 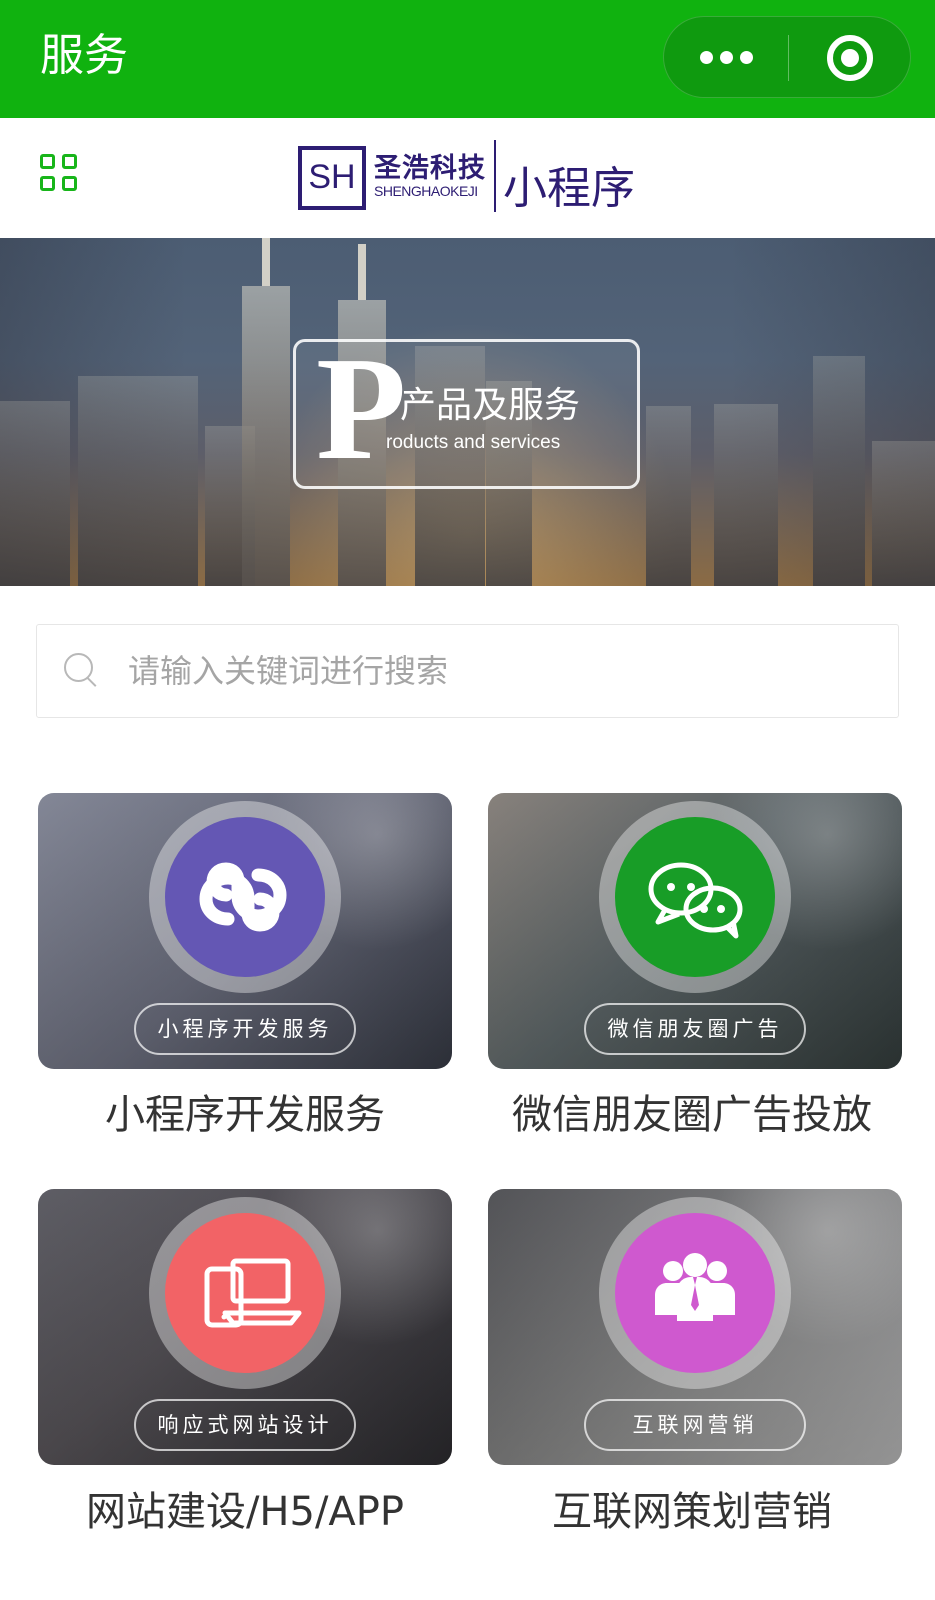 I want to click on service-card-label: 小程序开发服务, so click(x=245, y=1029).